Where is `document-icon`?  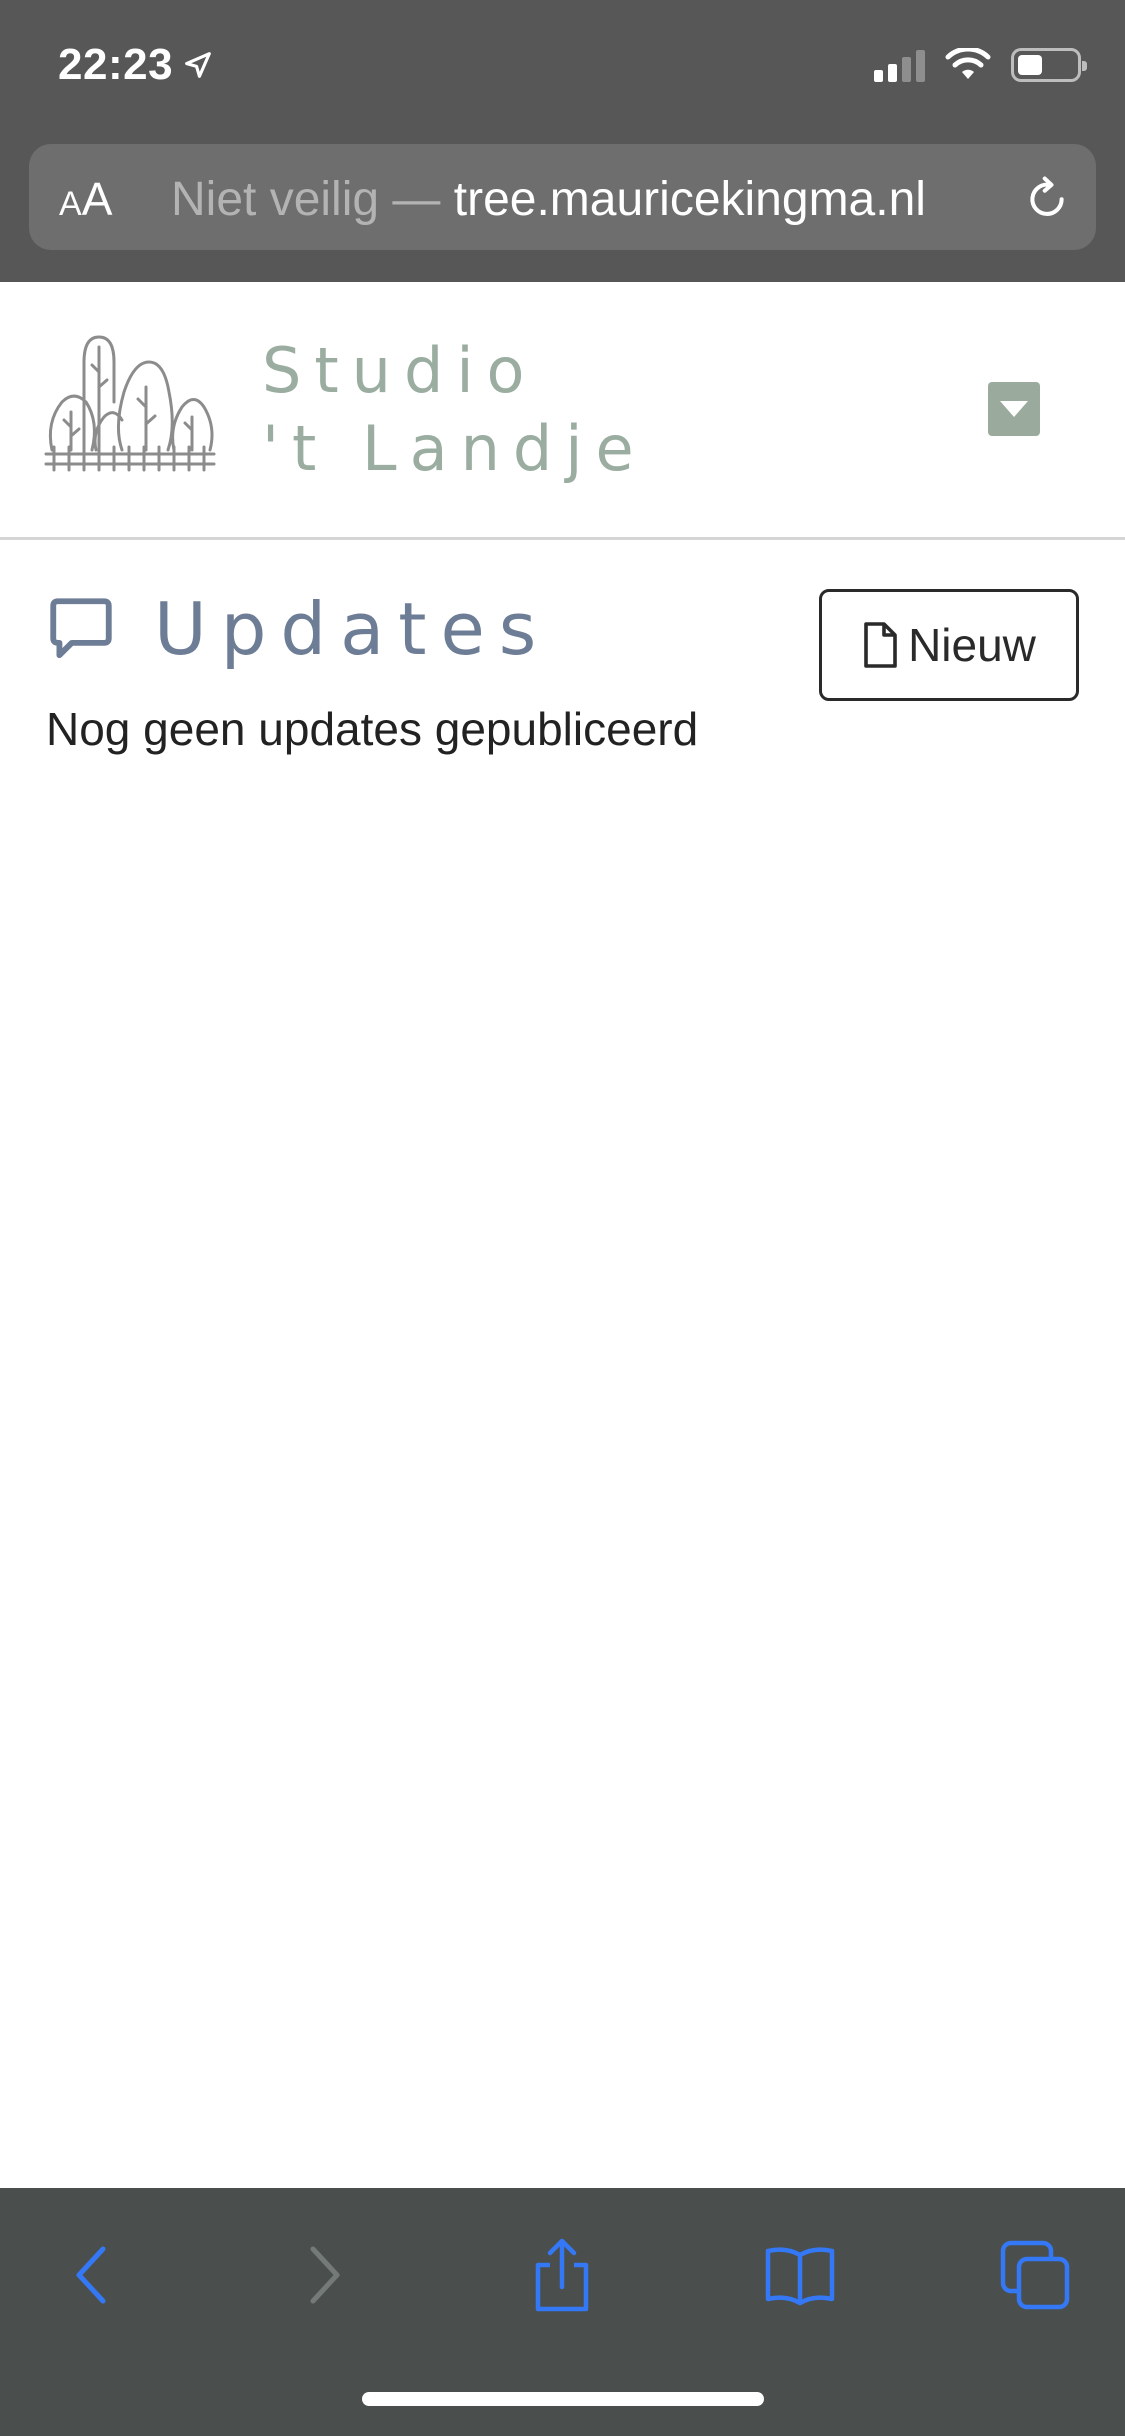 document-icon is located at coordinates (880, 645).